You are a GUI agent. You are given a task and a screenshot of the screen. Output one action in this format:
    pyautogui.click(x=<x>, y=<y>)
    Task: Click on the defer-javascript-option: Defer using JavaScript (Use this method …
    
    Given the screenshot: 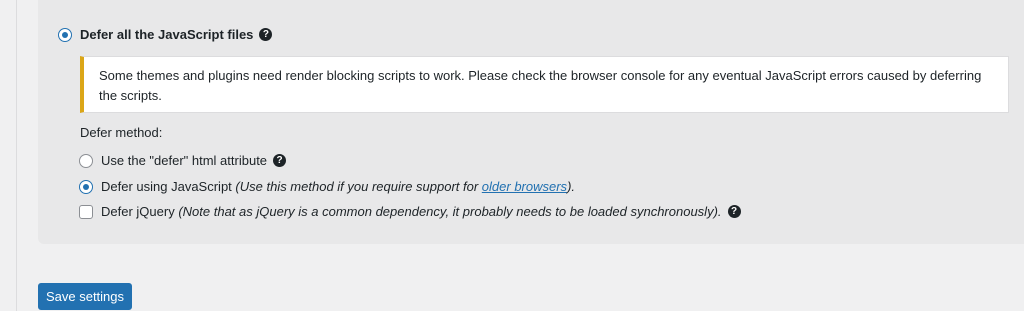 What is the action you would take?
    pyautogui.click(x=327, y=186)
    